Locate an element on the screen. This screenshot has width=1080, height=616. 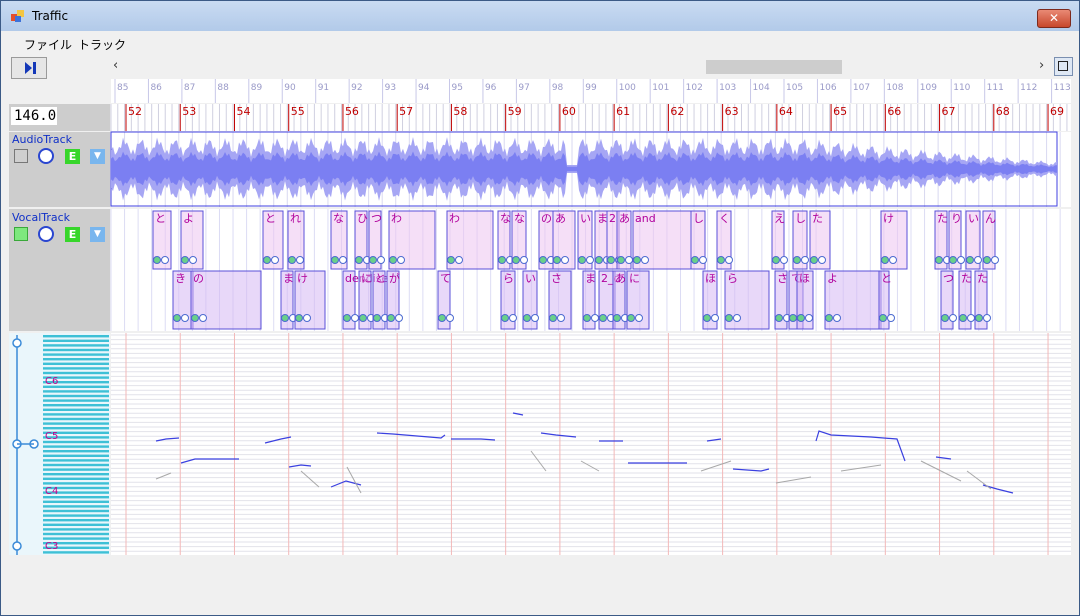
piano-key-label: C3 is located at coordinates (51, 546).